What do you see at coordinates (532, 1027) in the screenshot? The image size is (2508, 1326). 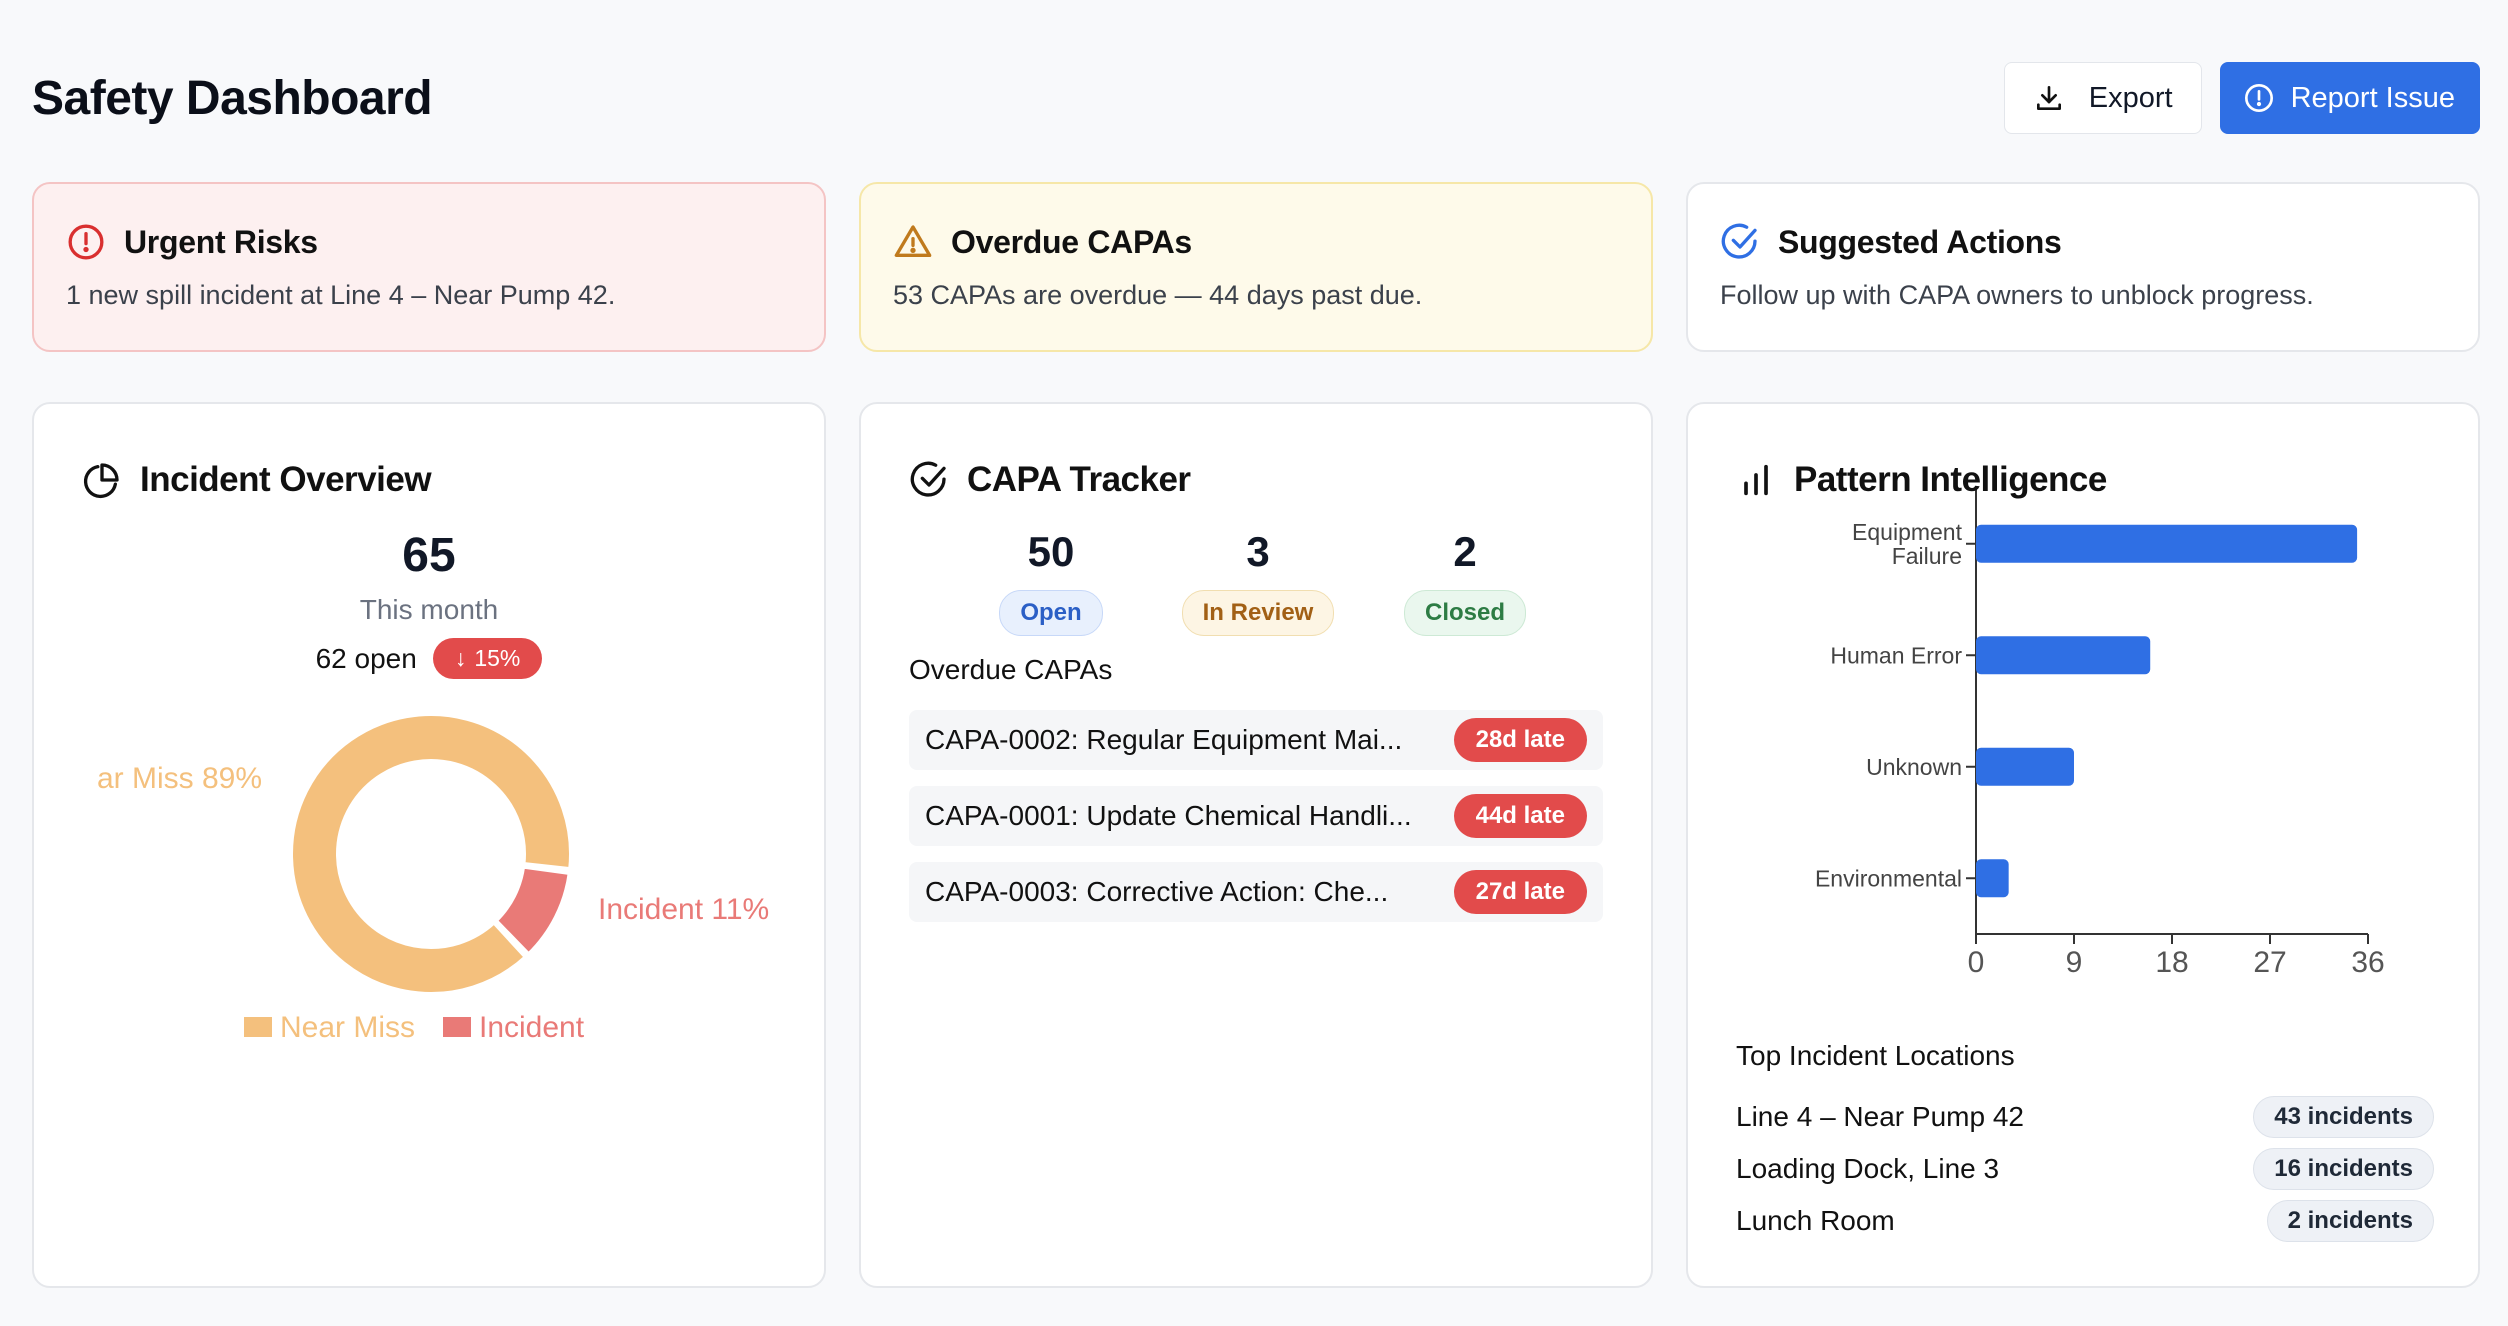 I see `incident-legend-label: Incident` at bounding box center [532, 1027].